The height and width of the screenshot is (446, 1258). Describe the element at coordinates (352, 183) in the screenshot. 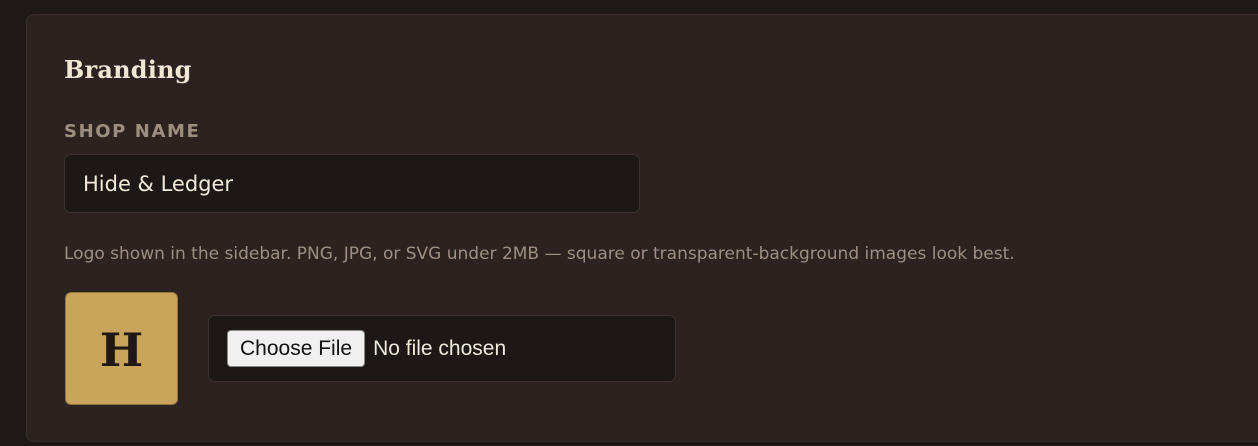

I see `shop-name-input` at that location.